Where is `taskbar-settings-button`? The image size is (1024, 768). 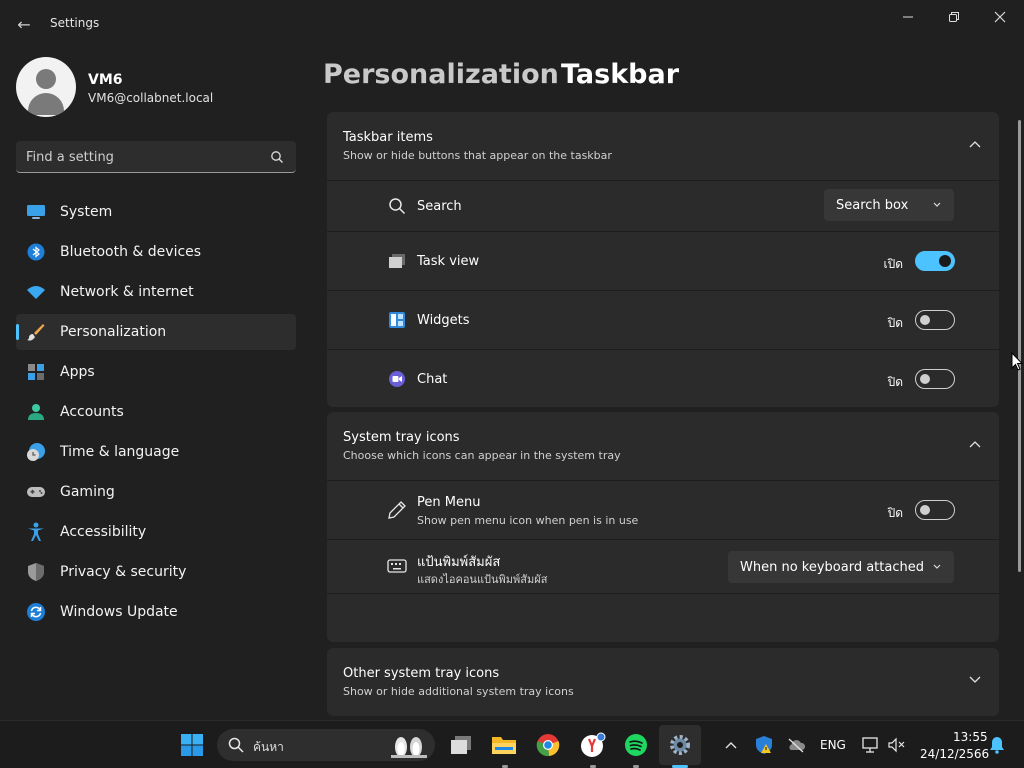
taskbar-settings-button is located at coordinates (680, 745).